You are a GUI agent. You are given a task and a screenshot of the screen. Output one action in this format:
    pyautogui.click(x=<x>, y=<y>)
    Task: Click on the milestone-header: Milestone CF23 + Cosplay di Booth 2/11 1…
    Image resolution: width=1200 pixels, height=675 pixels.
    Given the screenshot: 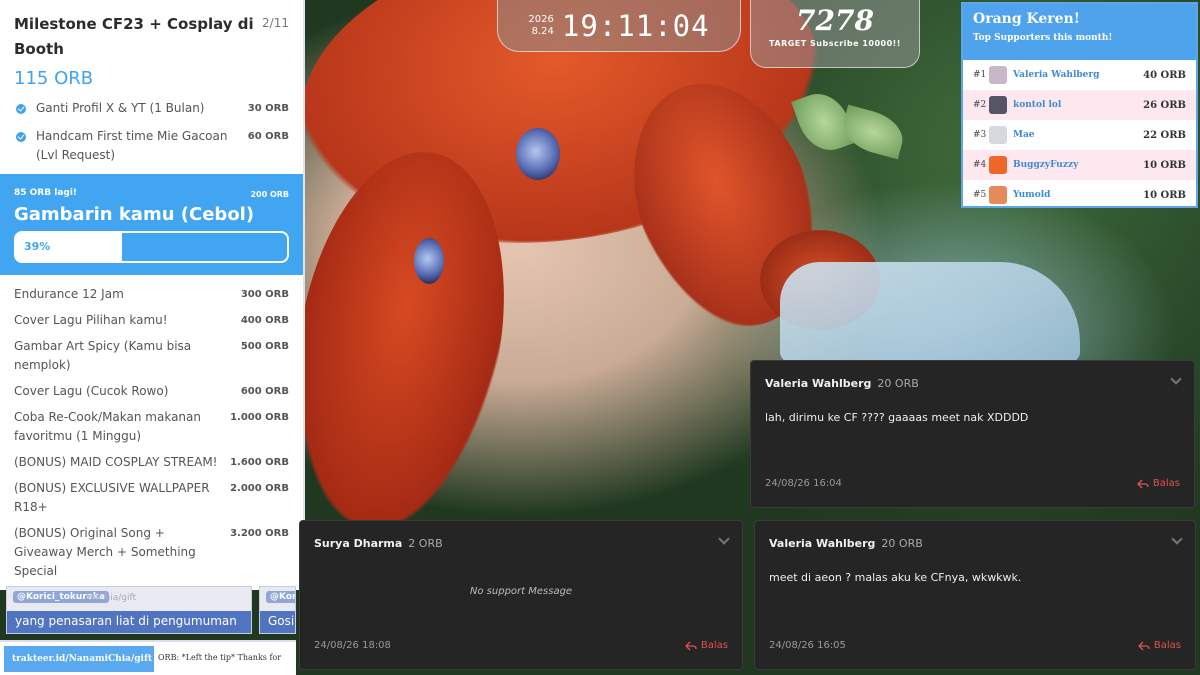 What is the action you would take?
    pyautogui.click(x=151, y=44)
    